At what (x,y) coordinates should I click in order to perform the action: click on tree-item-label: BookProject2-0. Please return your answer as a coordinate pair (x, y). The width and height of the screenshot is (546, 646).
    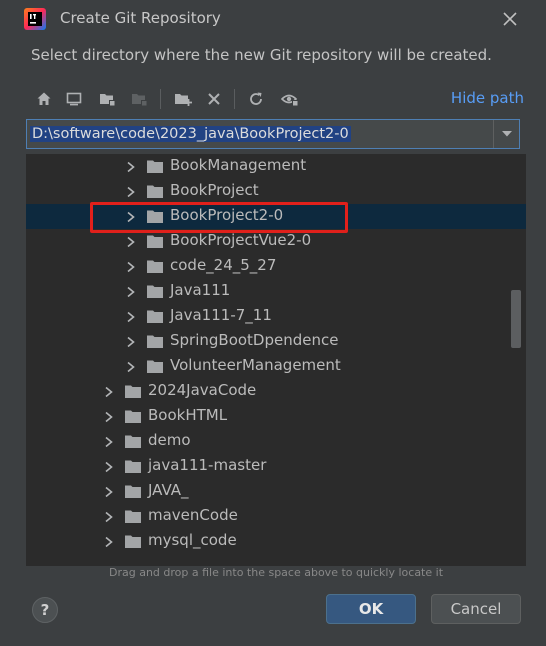
    Looking at the image, I should click on (227, 215).